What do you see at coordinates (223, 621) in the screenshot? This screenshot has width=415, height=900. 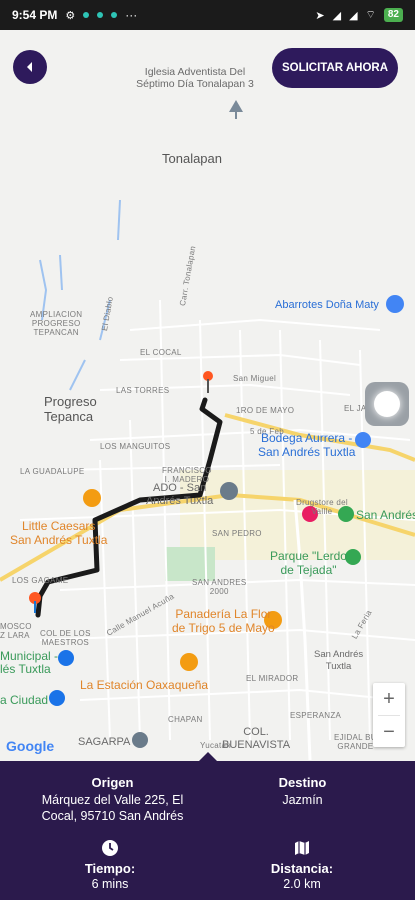 I see `poi-label: Panadería La Flor de Trigo 5 de Mayo` at bounding box center [223, 621].